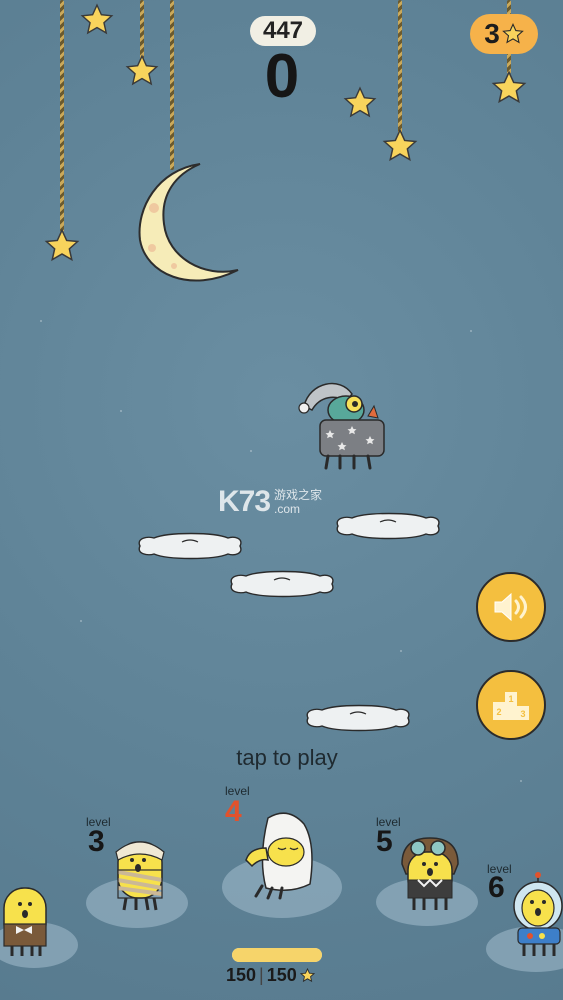 The width and height of the screenshot is (563, 1000). I want to click on stars-counter: 3, so click(504, 34).